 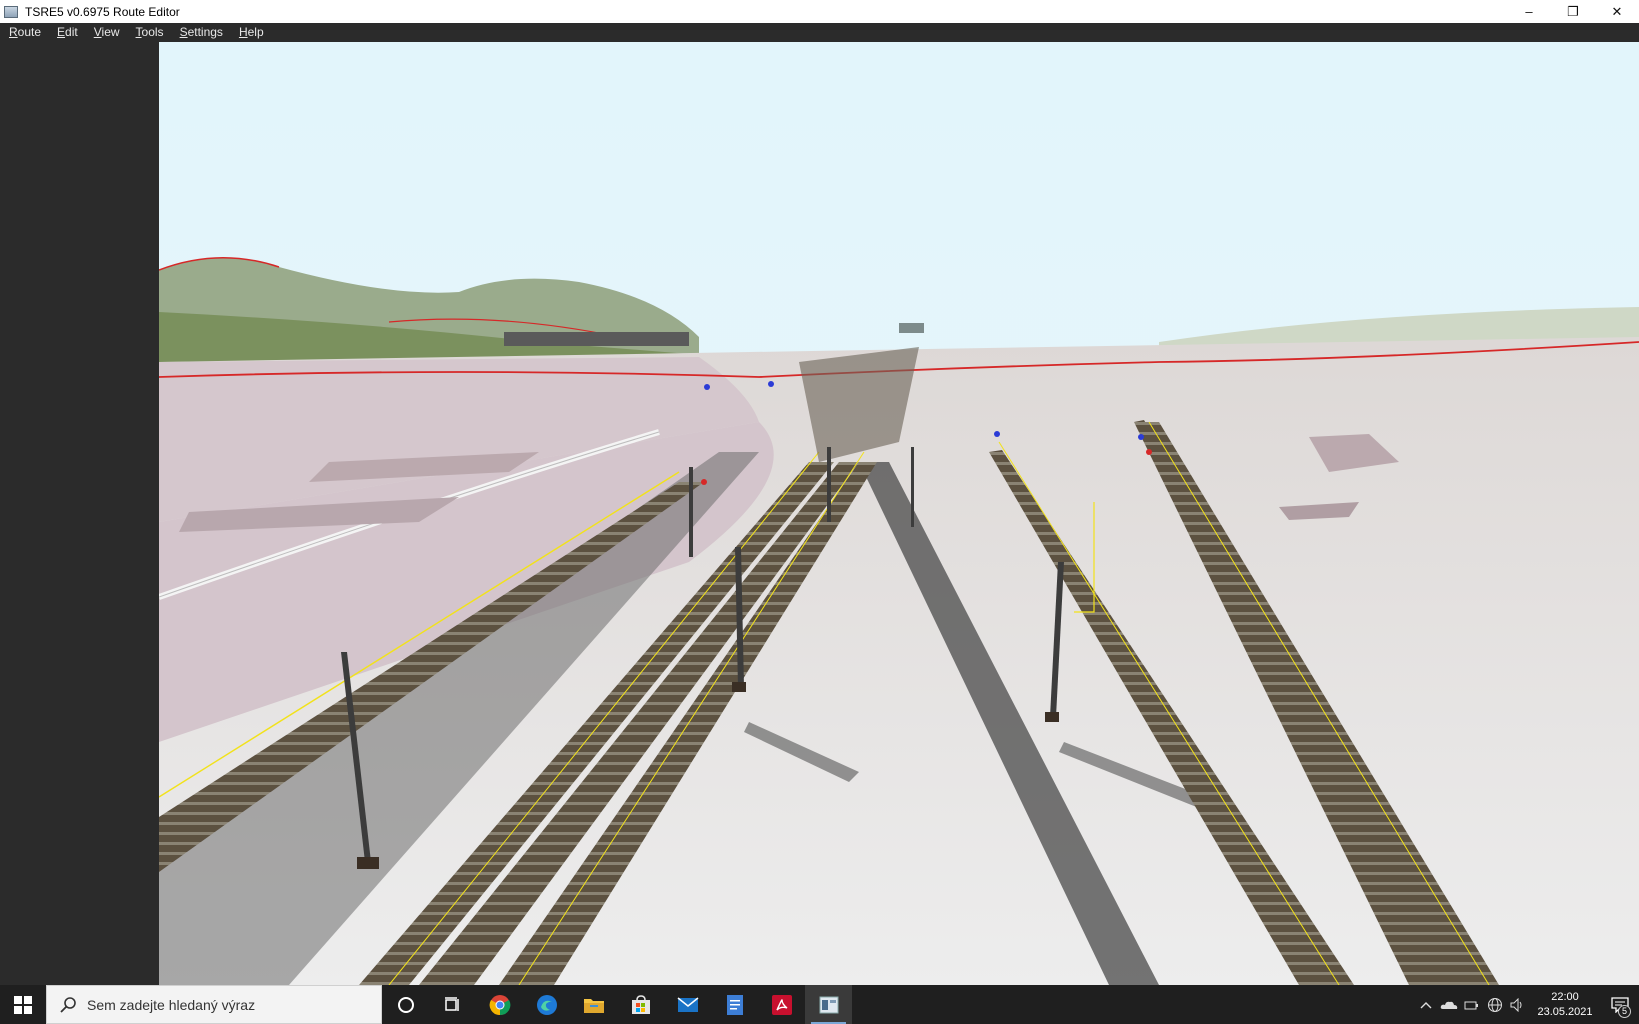 I want to click on system-tray: 22:00 23.05.2021 5, so click(x=1526, y=1004).